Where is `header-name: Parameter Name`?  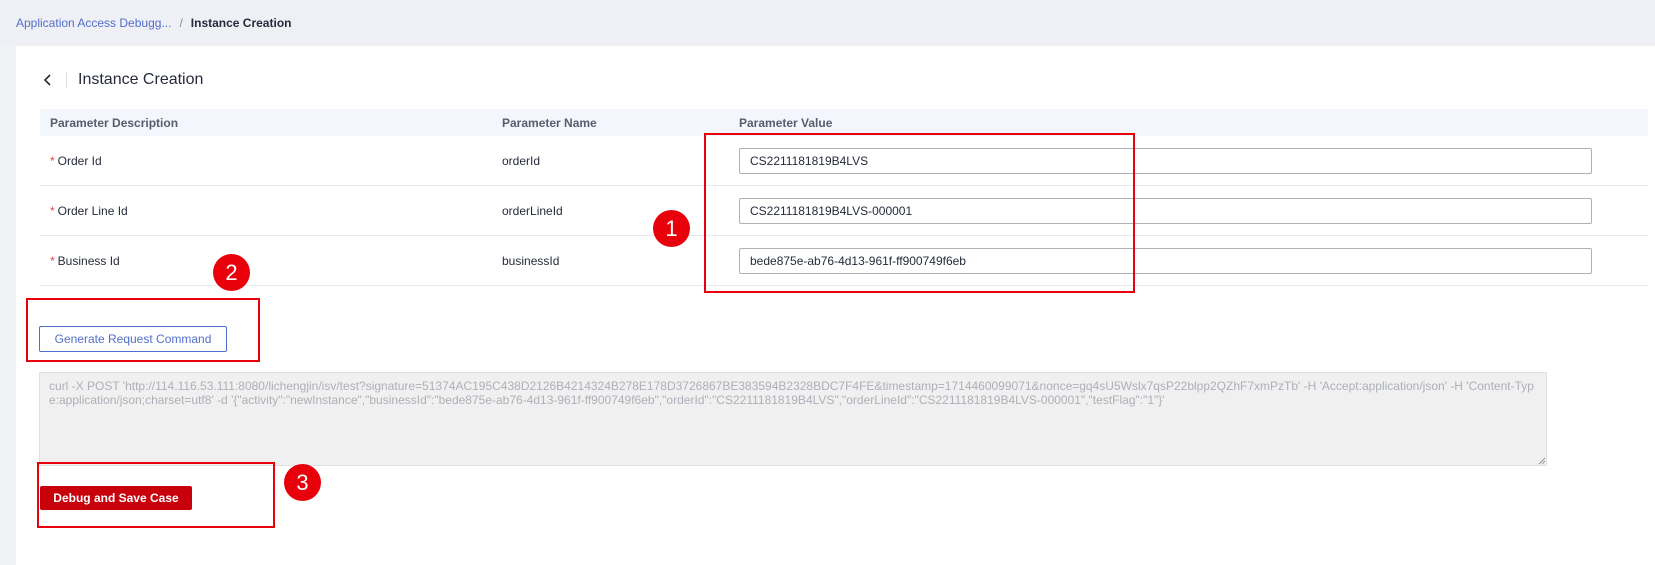 header-name: Parameter Name is located at coordinates (549, 122).